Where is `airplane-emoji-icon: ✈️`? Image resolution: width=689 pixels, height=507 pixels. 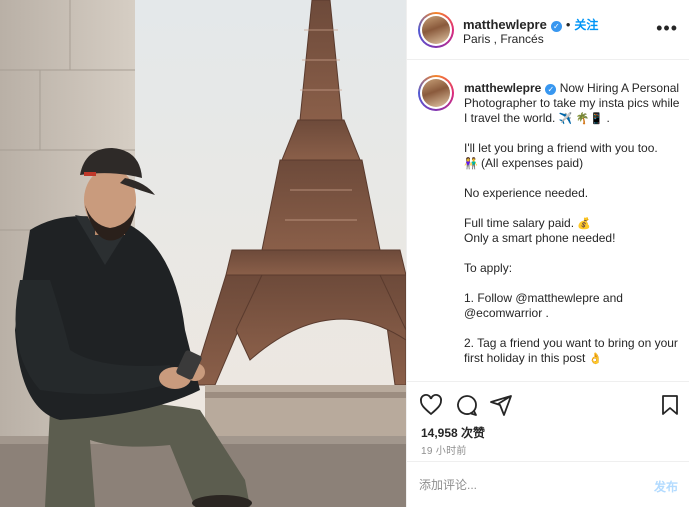
airplane-emoji-icon: ✈️ is located at coordinates (565, 119).